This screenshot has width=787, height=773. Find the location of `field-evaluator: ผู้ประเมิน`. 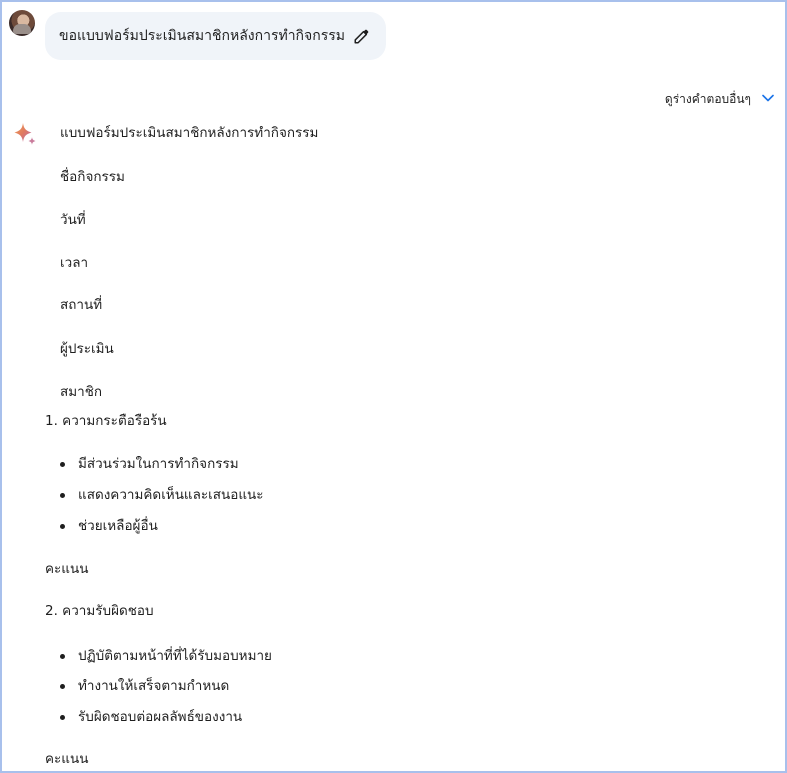

field-evaluator: ผู้ประเมิน is located at coordinates (87, 349).